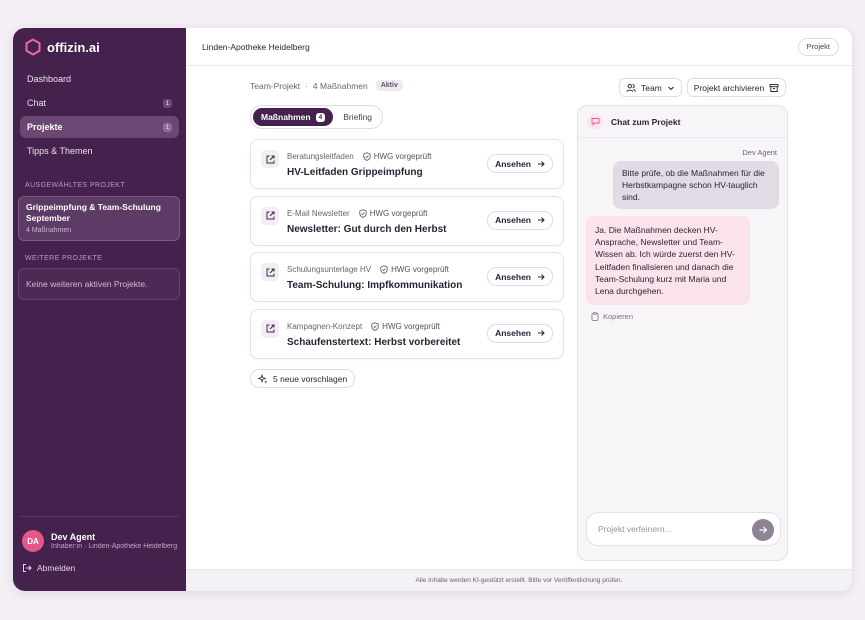 This screenshot has width=865, height=620. I want to click on project-type: Team-Projekt, so click(275, 85).